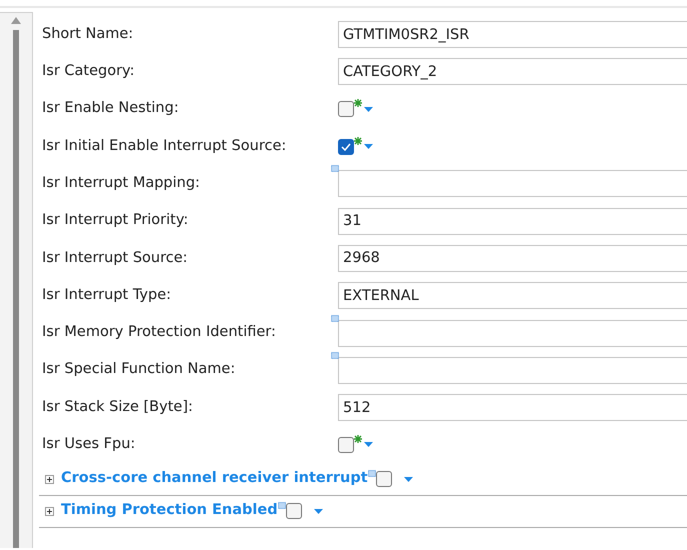 The image size is (687, 550). I want to click on input-field: 31, so click(512, 221).